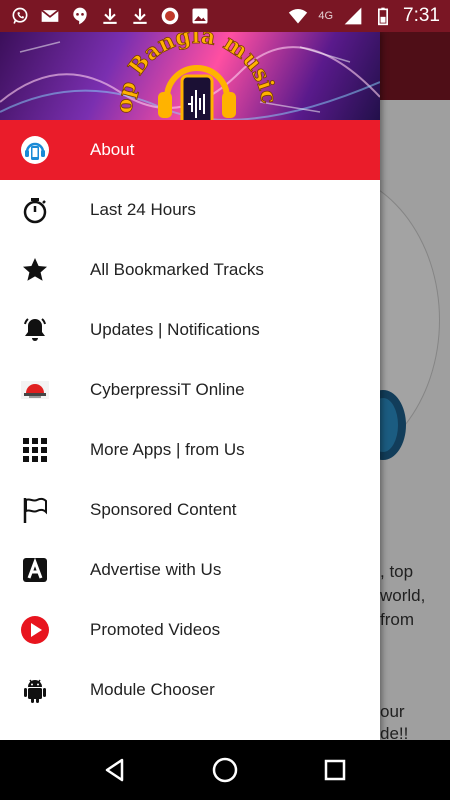 The width and height of the screenshot is (450, 800). What do you see at coordinates (298, 16) in the screenshot?
I see `wifi-icon` at bounding box center [298, 16].